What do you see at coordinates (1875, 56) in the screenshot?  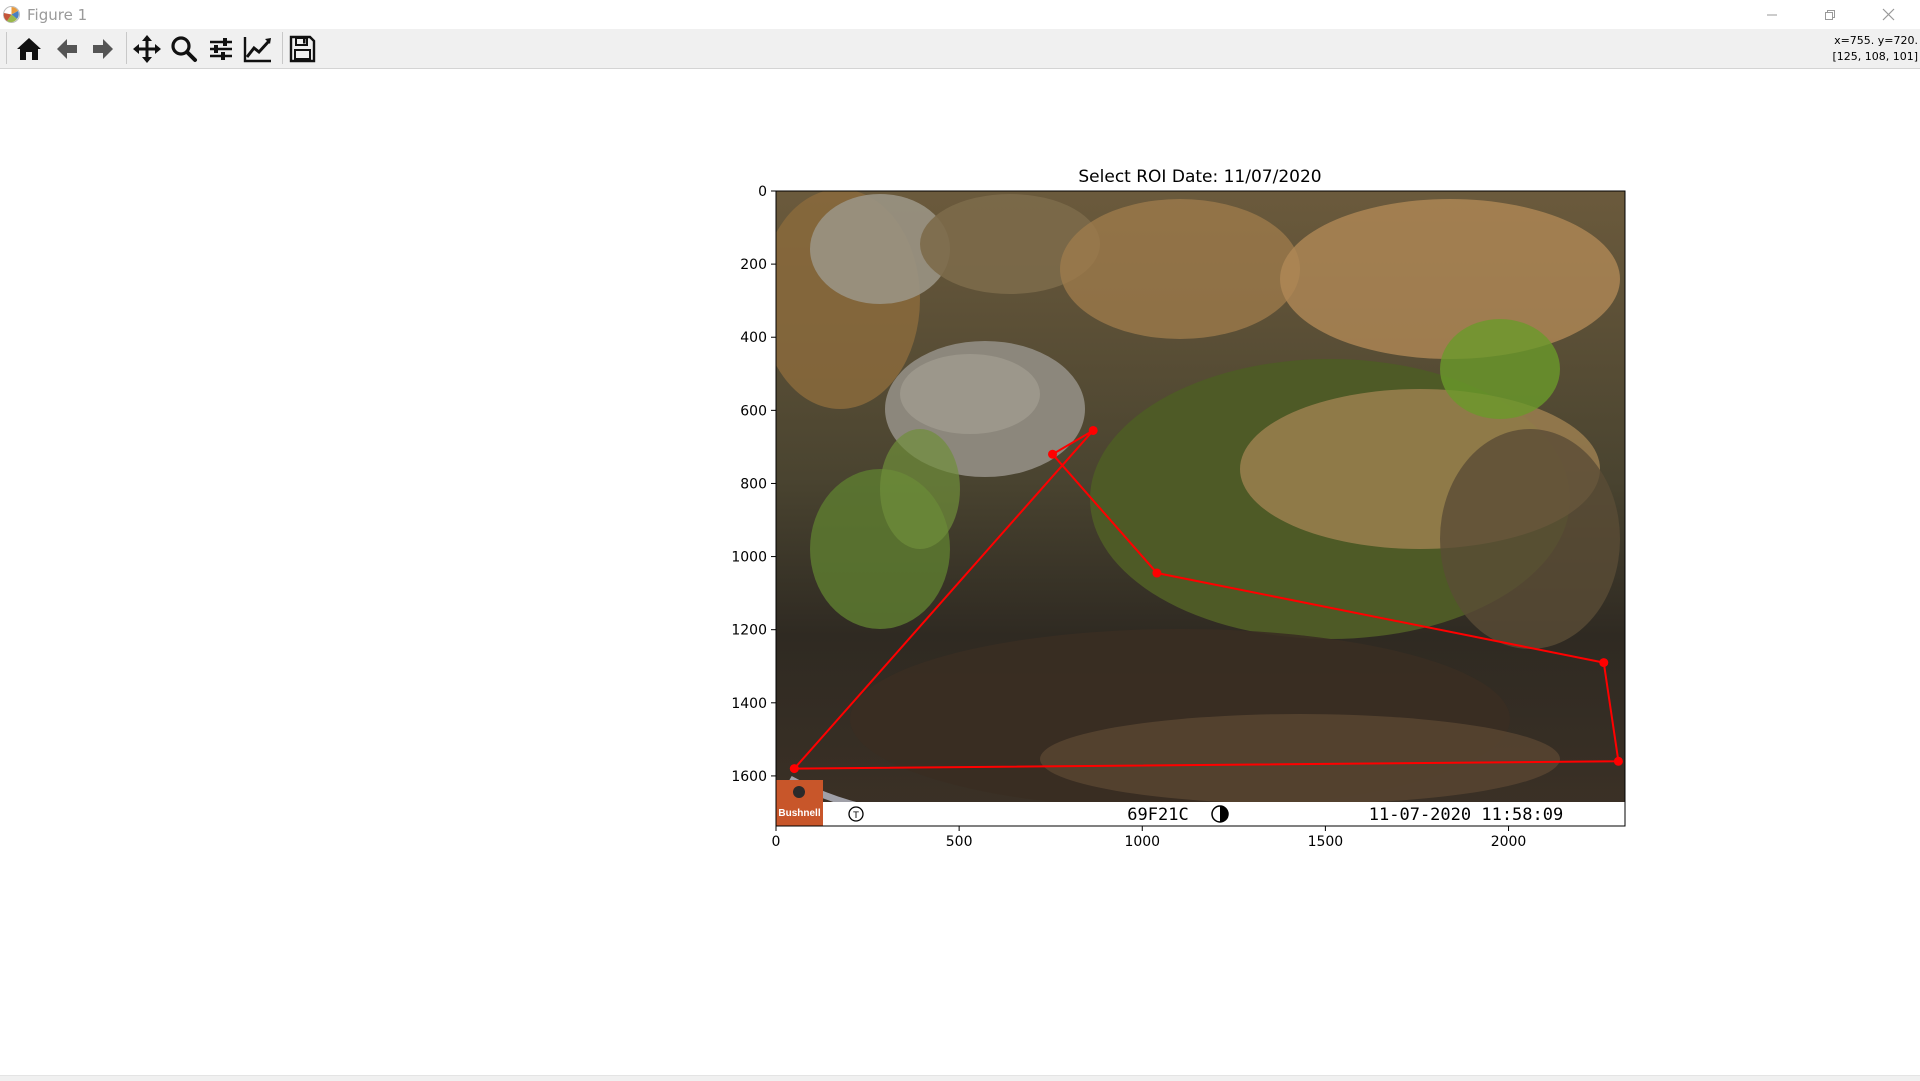 I see `pixel-value: [125, 108, 101]` at bounding box center [1875, 56].